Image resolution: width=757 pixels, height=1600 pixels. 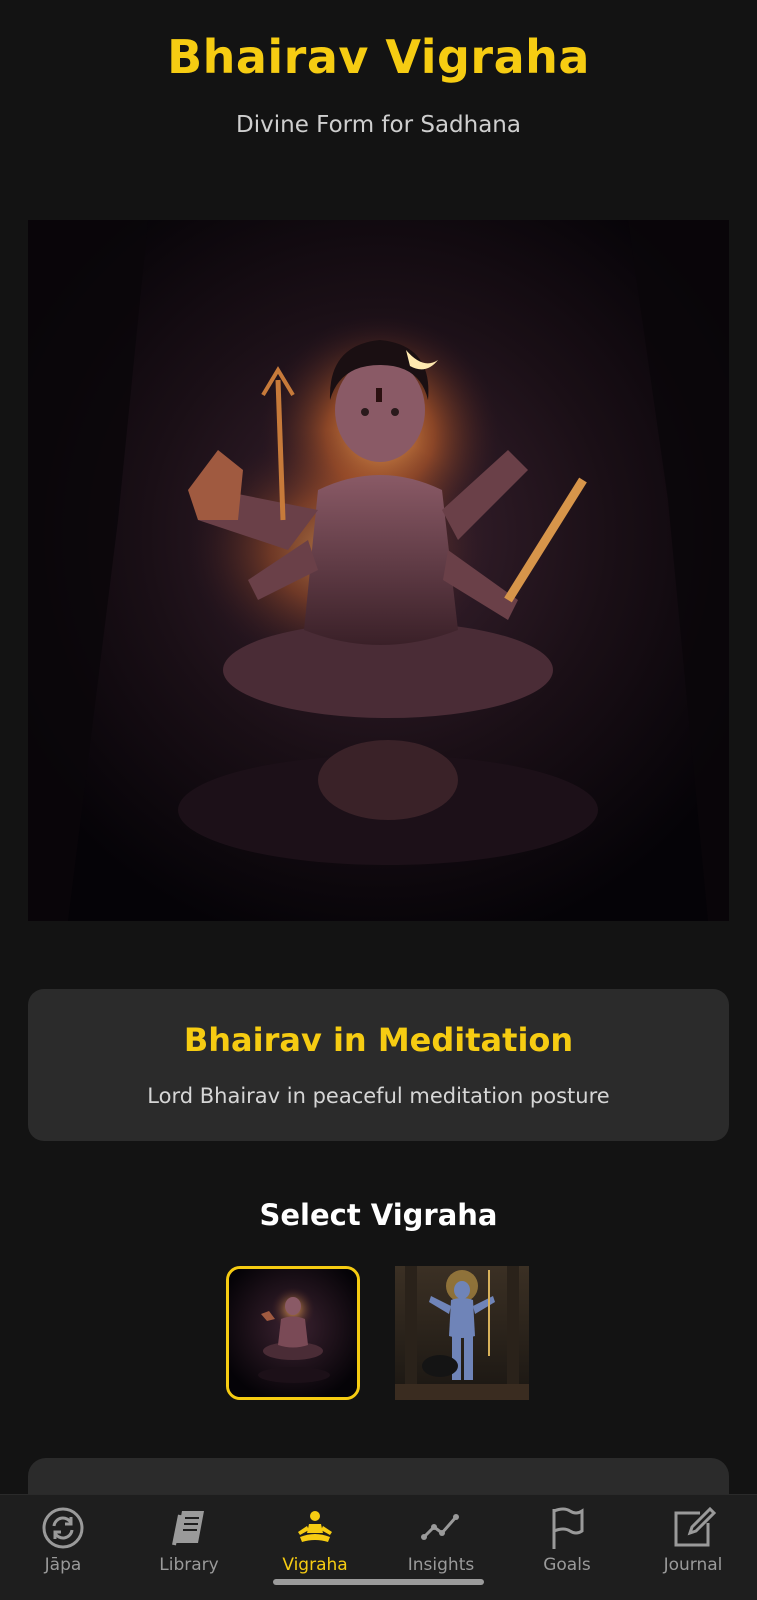 What do you see at coordinates (189, 1550) in the screenshot?
I see `nav-item-library: Library` at bounding box center [189, 1550].